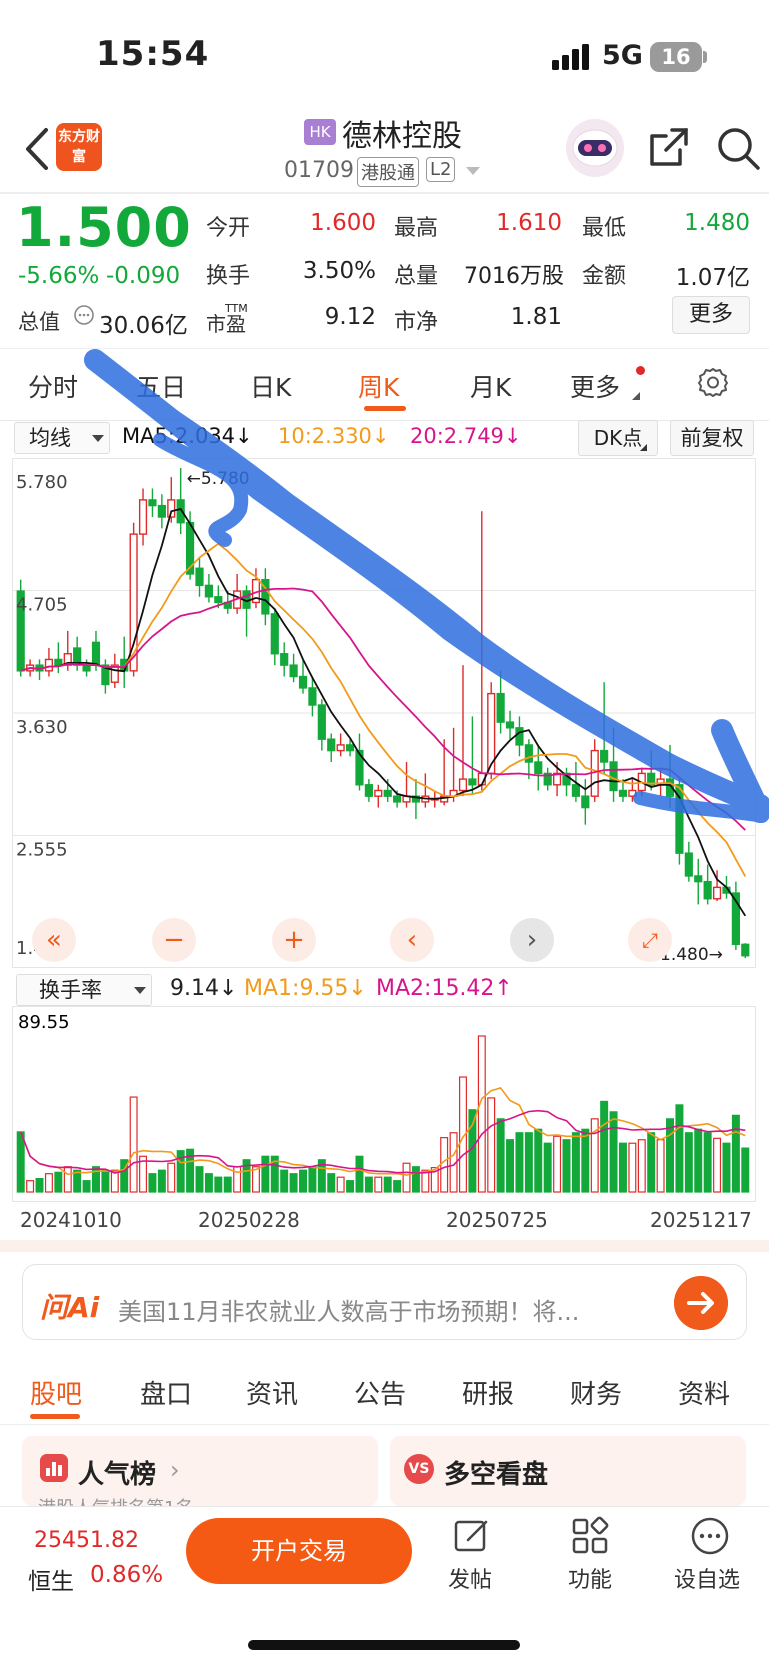 Image resolution: width=769 pixels, height=1665 pixels. I want to click on turnover-rate-value: 9.14↓, so click(204, 988).